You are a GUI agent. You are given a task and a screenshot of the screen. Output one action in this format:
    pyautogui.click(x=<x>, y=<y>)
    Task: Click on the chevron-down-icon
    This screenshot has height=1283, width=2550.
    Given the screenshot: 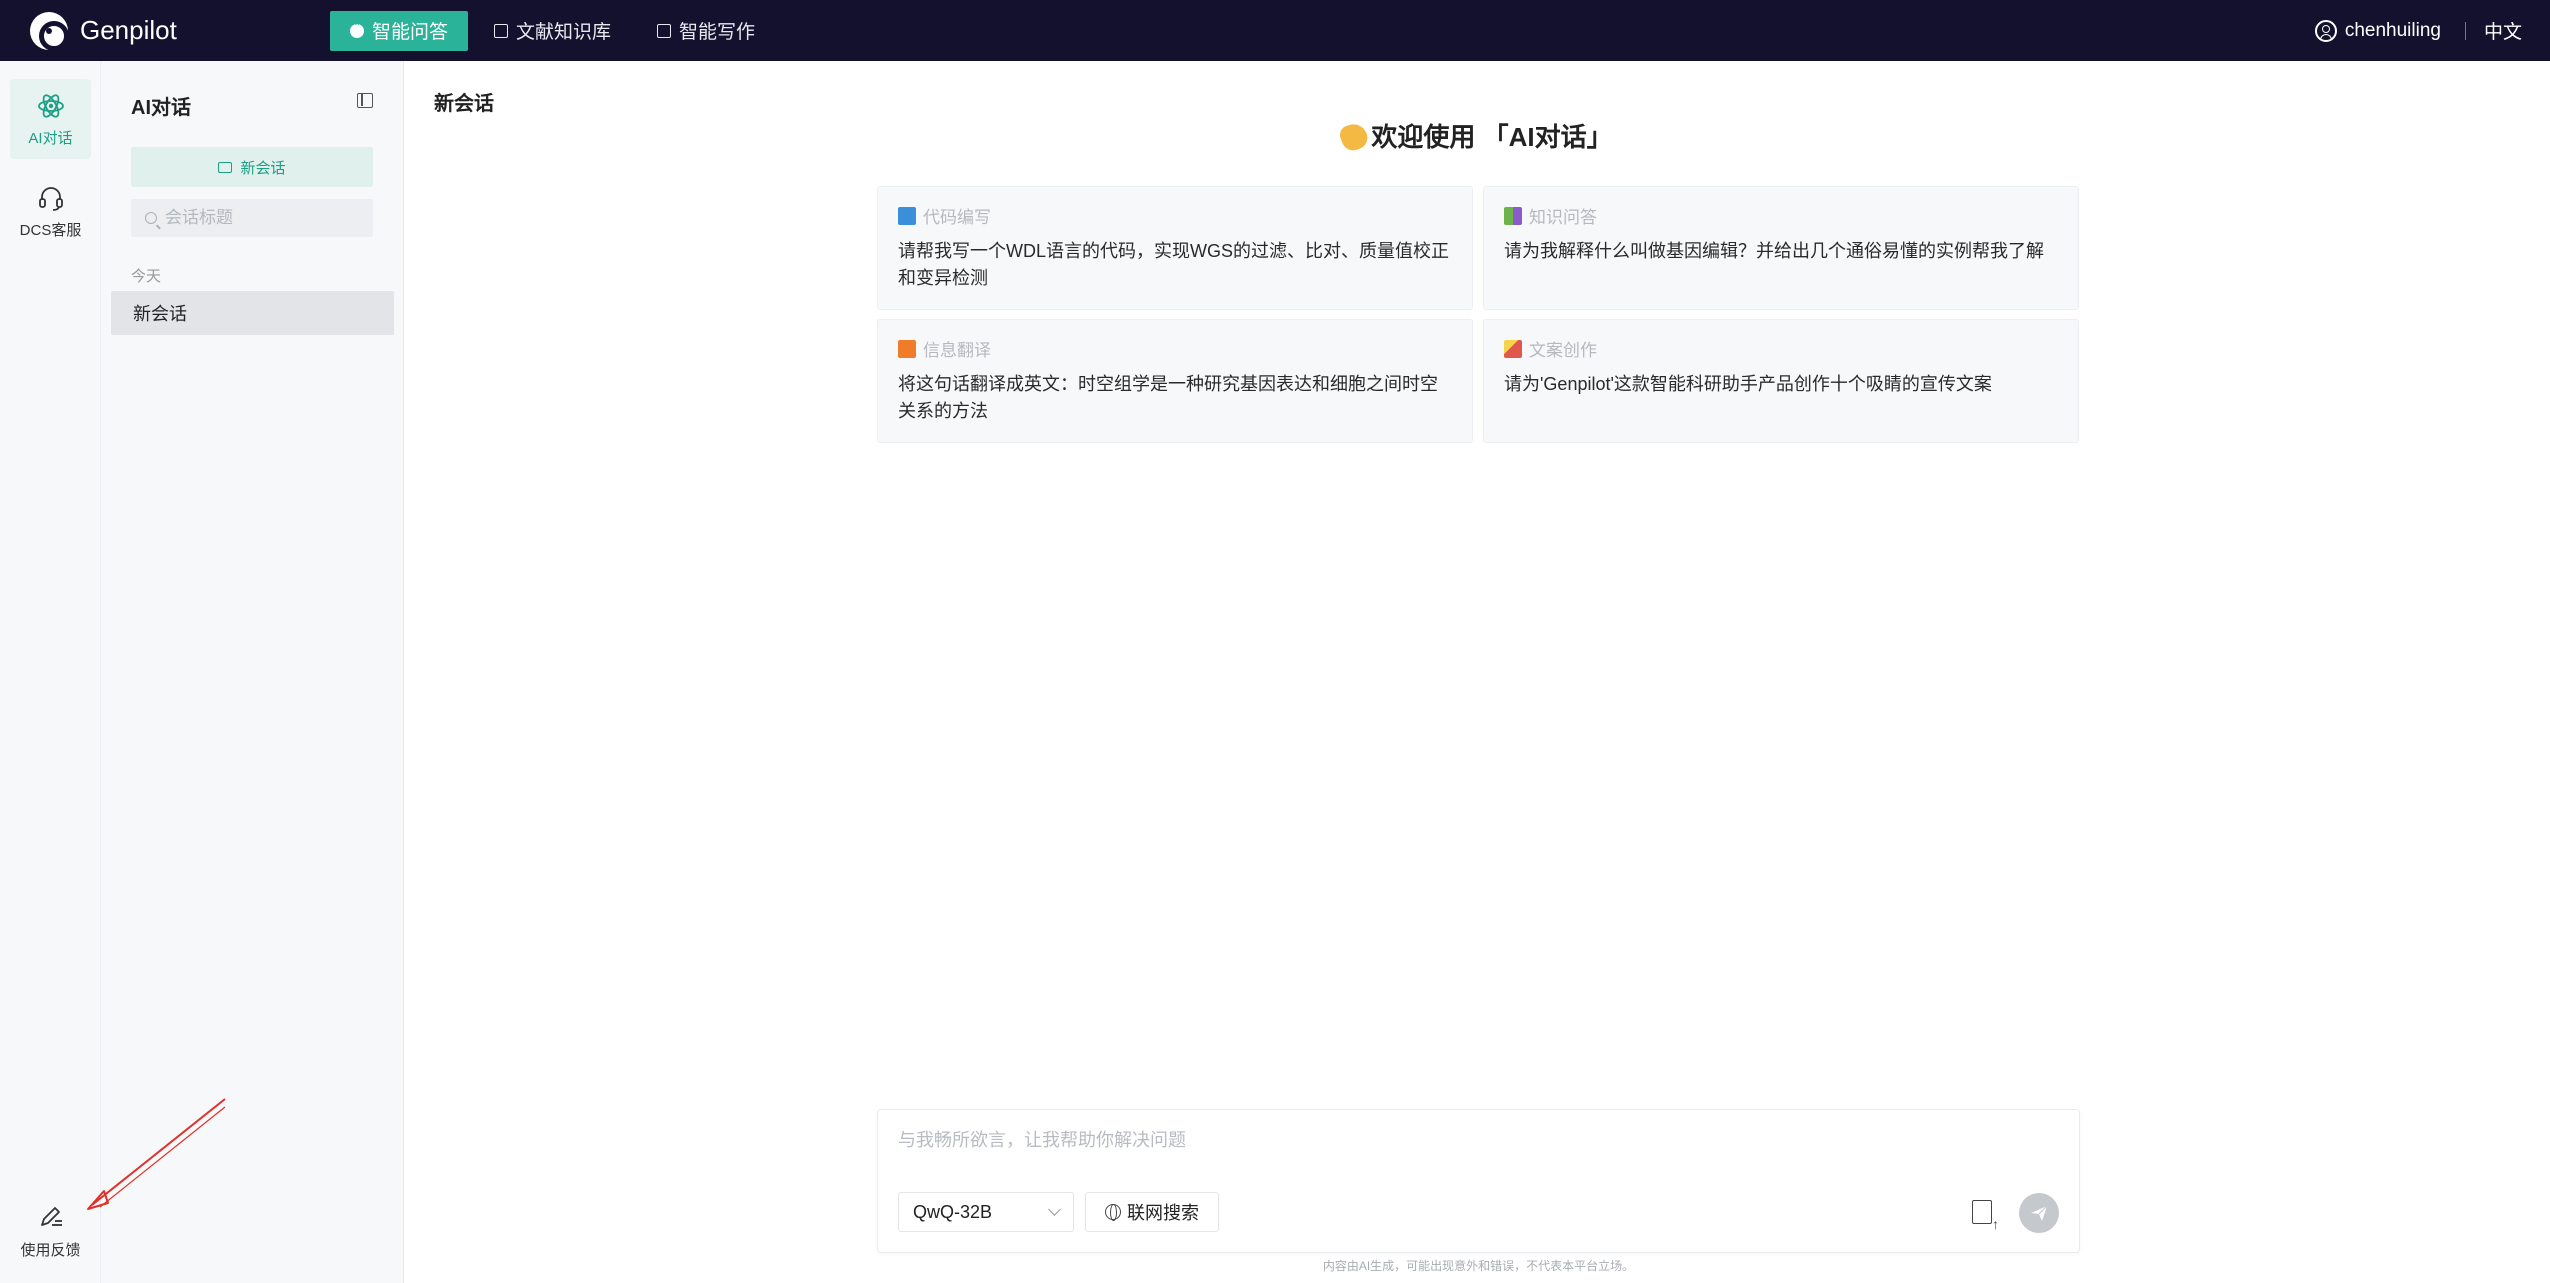 What is the action you would take?
    pyautogui.click(x=1054, y=1209)
    